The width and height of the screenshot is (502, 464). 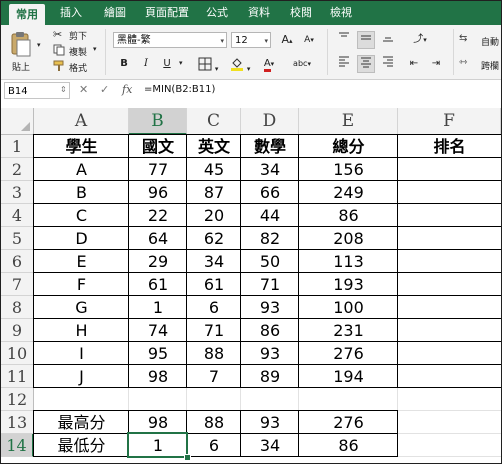 I want to click on align-left-button, so click(x=344, y=64).